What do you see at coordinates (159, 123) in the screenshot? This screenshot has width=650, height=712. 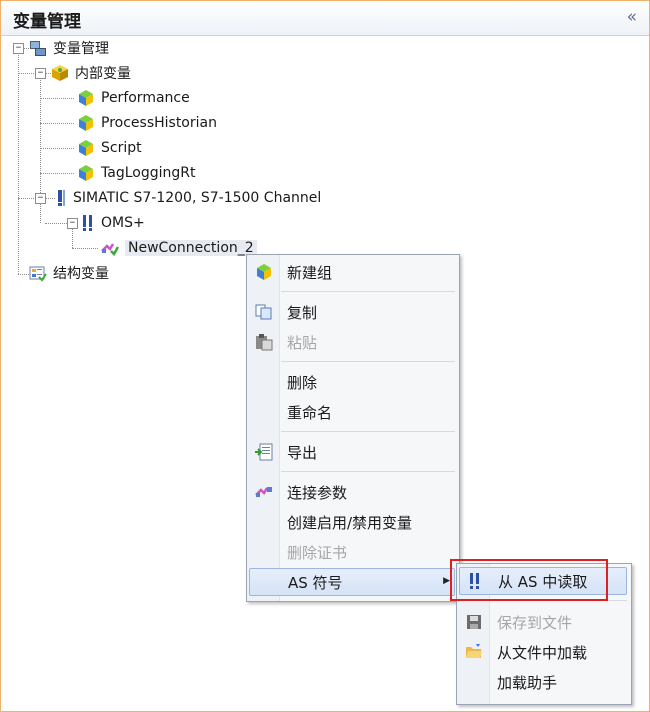 I see `tree-label-processhistorian: ProcessHistorian` at bounding box center [159, 123].